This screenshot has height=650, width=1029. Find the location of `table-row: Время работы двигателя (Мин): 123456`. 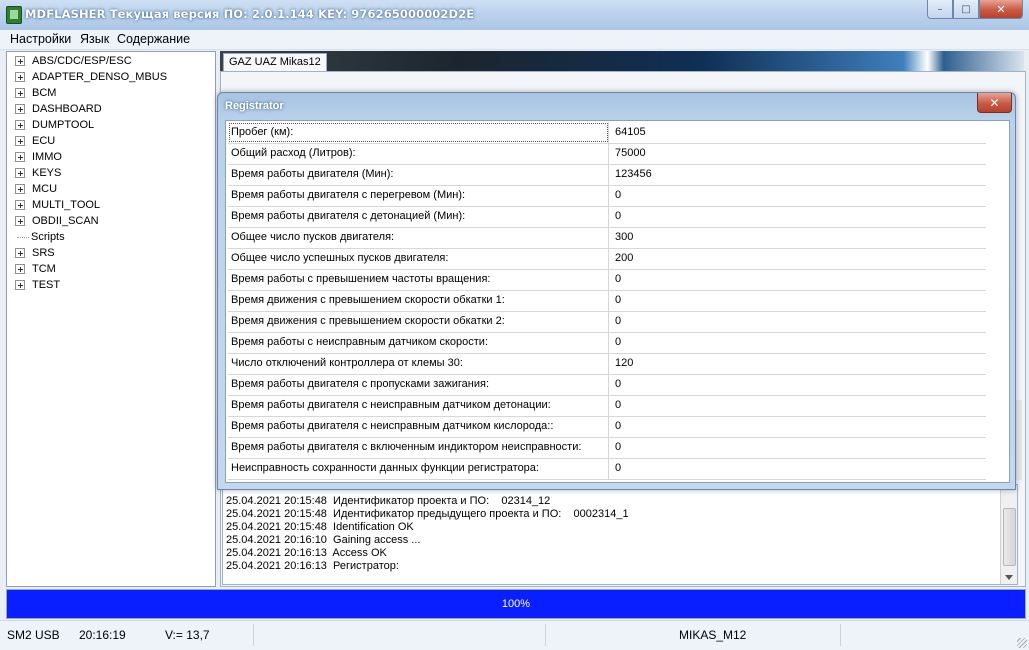

table-row: Время работы двигателя (Мин): 123456 is located at coordinates (607, 175).